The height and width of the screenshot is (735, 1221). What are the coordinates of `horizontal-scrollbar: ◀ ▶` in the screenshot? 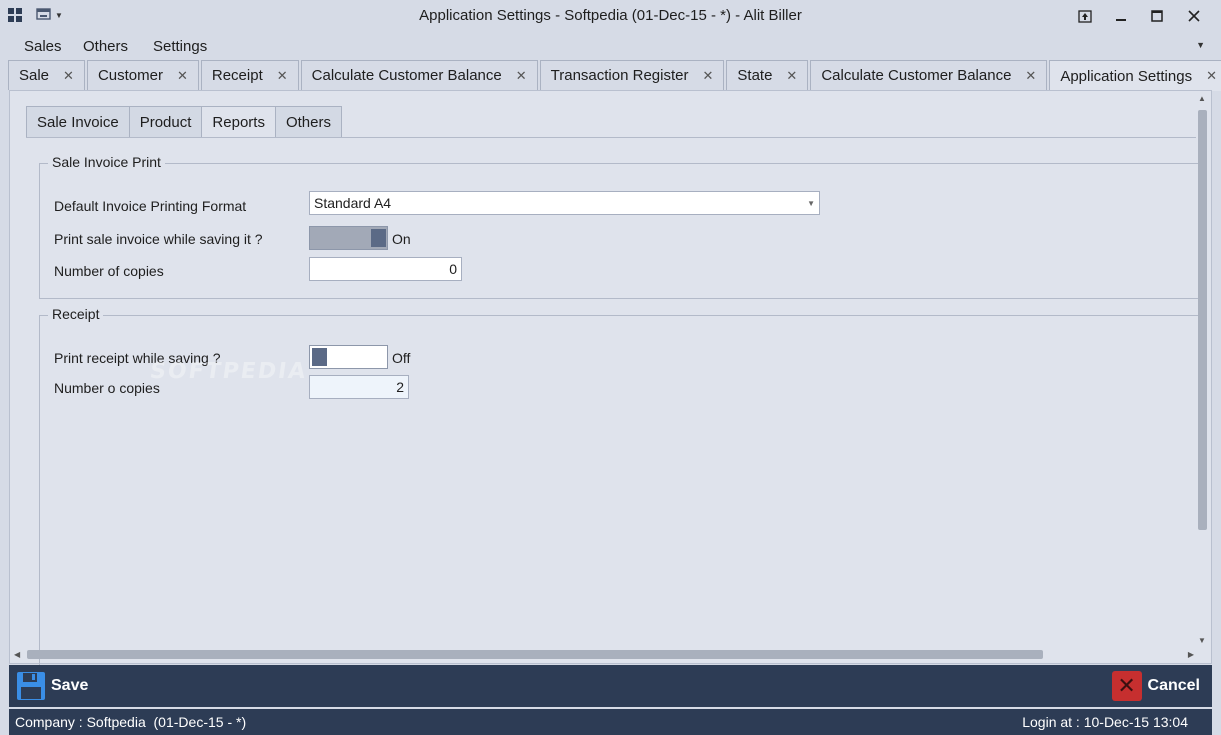 It's located at (604, 654).